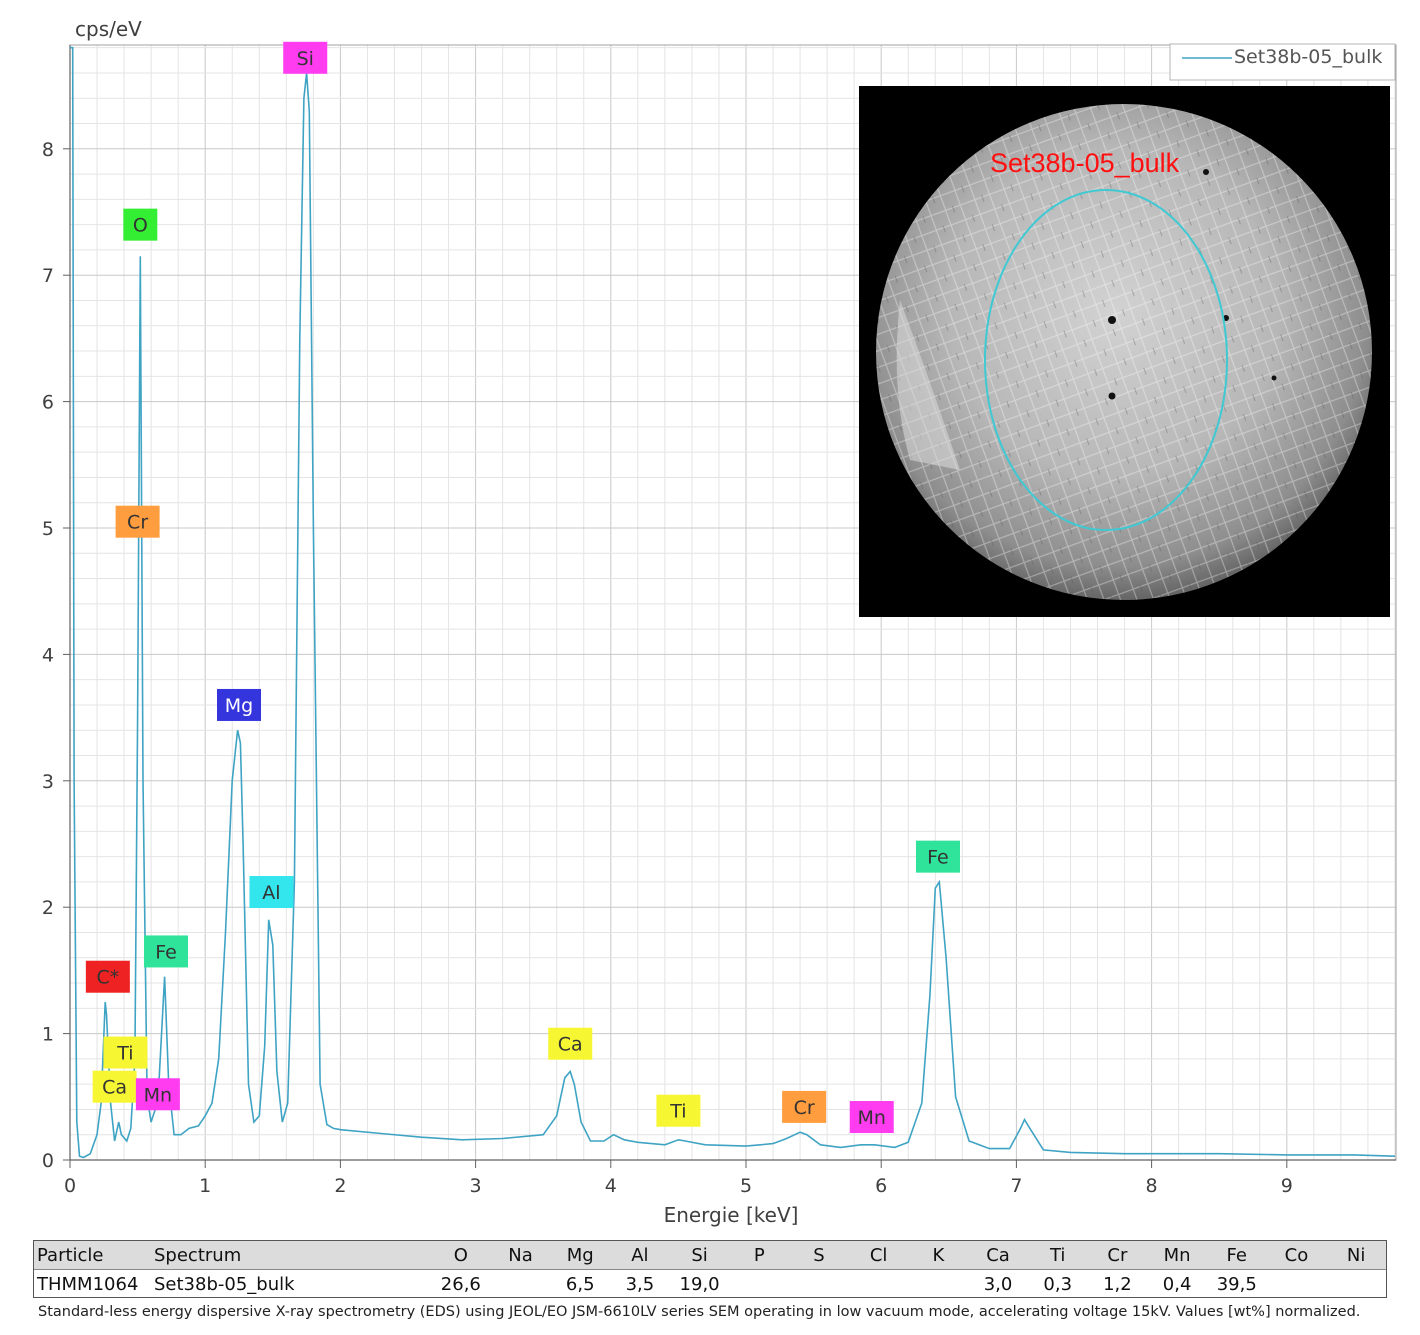 The image size is (1420, 1335). What do you see at coordinates (699, 1255) in the screenshot?
I see `column-header-si: Si` at bounding box center [699, 1255].